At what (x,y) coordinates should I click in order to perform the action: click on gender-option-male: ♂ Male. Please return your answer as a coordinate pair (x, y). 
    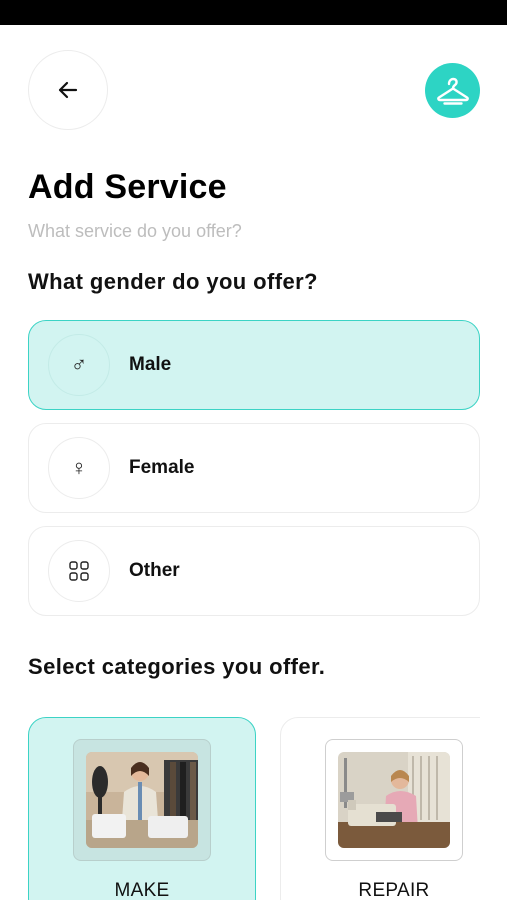
    Looking at the image, I should click on (254, 365).